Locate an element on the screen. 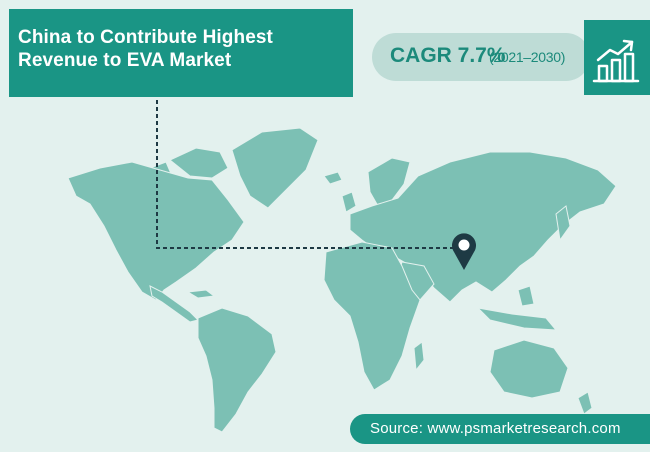 The image size is (650, 452). australia-landmass is located at coordinates (529, 369).